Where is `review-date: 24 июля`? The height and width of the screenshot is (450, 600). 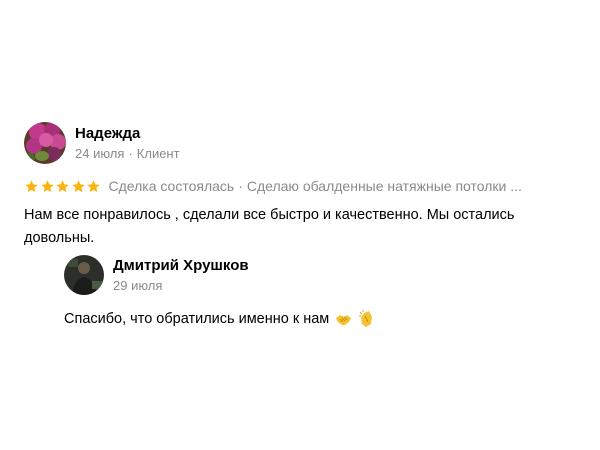
review-date: 24 июля is located at coordinates (100, 153).